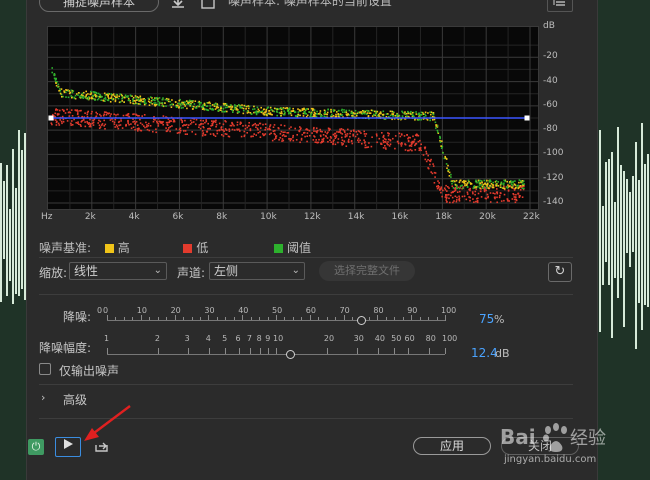  Describe the element at coordinates (36, 447) in the screenshot. I see `power-icon: ⏻` at that location.